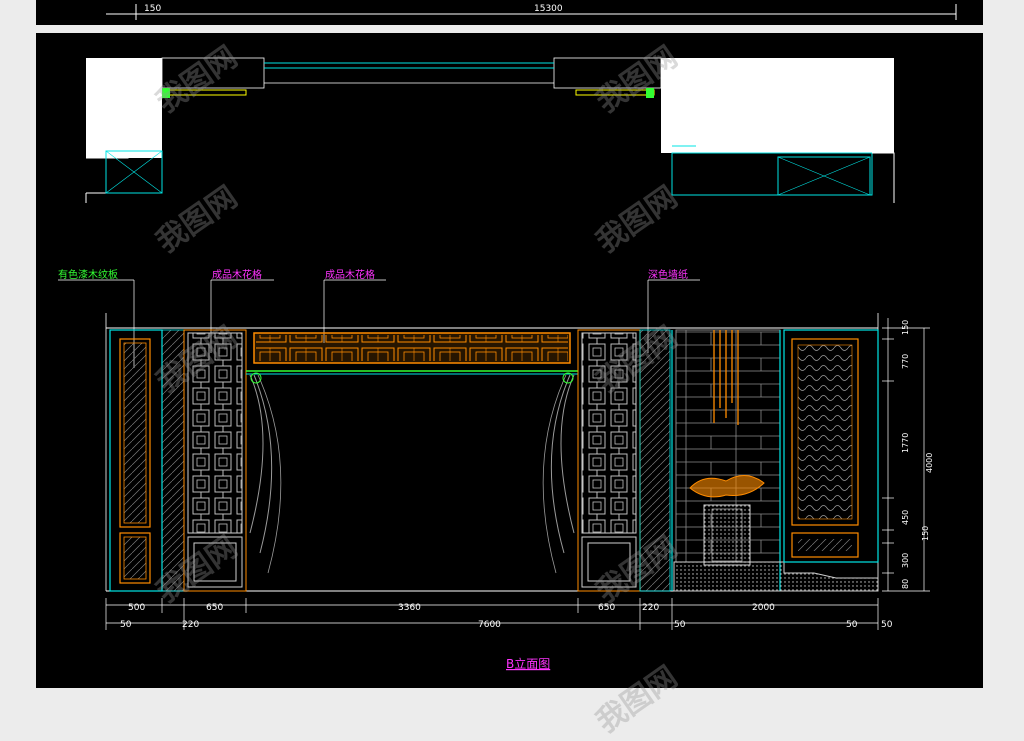  Describe the element at coordinates (528, 663) in the screenshot. I see `drawing-title: B立面图` at that location.